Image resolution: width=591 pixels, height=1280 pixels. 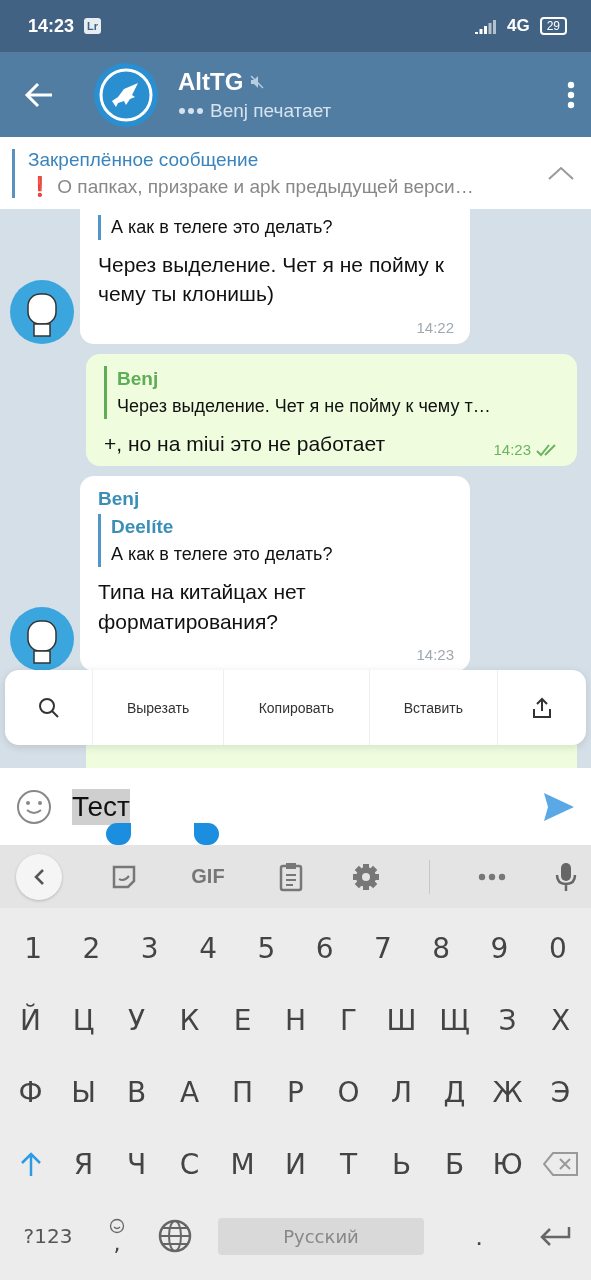 What do you see at coordinates (441, 948) in the screenshot?
I see `key: 8` at bounding box center [441, 948].